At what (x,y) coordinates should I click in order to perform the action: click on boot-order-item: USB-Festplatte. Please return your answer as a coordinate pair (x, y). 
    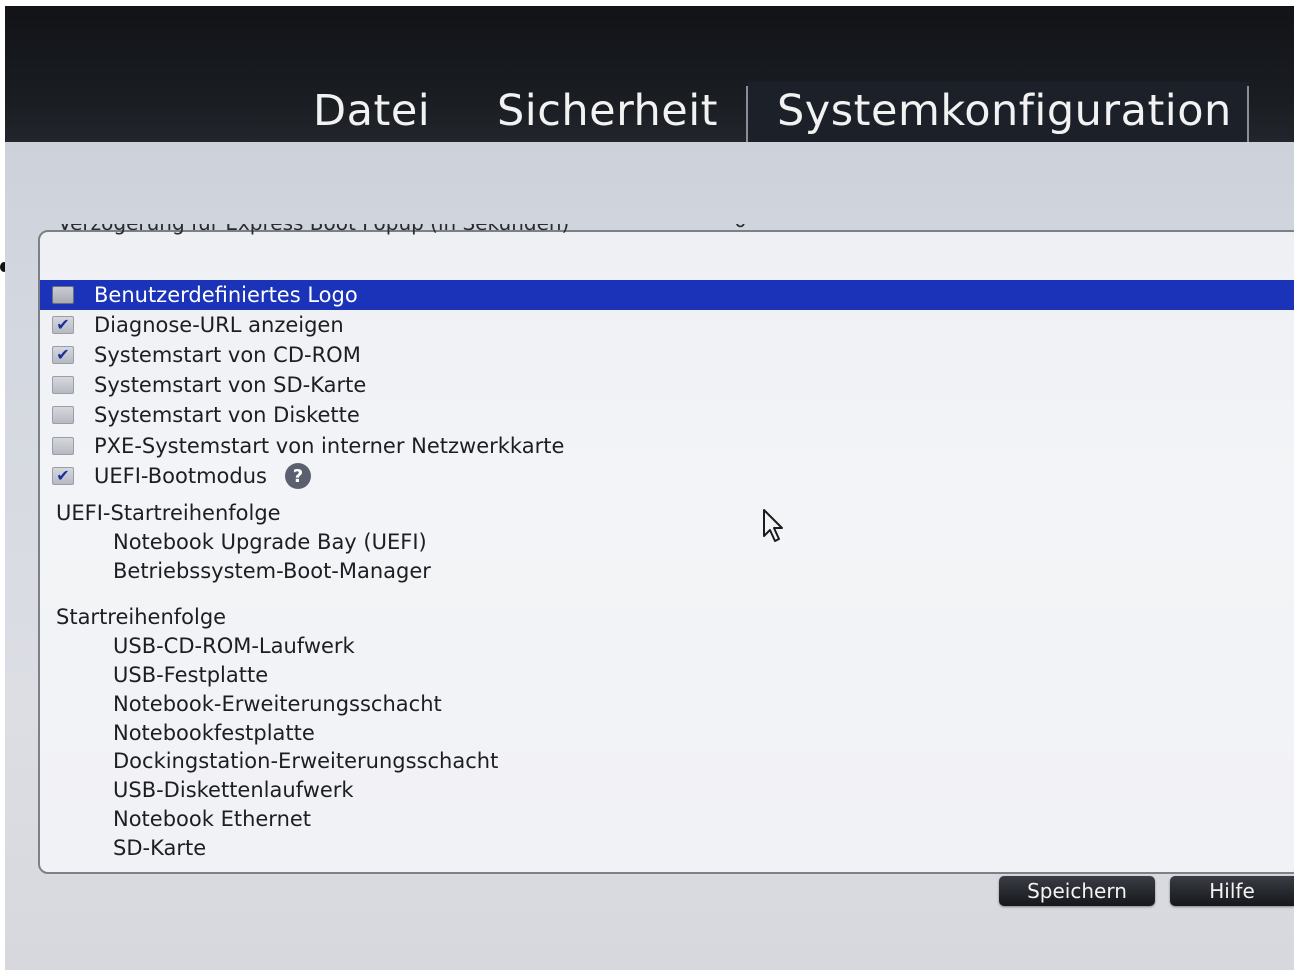
    Looking at the image, I should click on (190, 675).